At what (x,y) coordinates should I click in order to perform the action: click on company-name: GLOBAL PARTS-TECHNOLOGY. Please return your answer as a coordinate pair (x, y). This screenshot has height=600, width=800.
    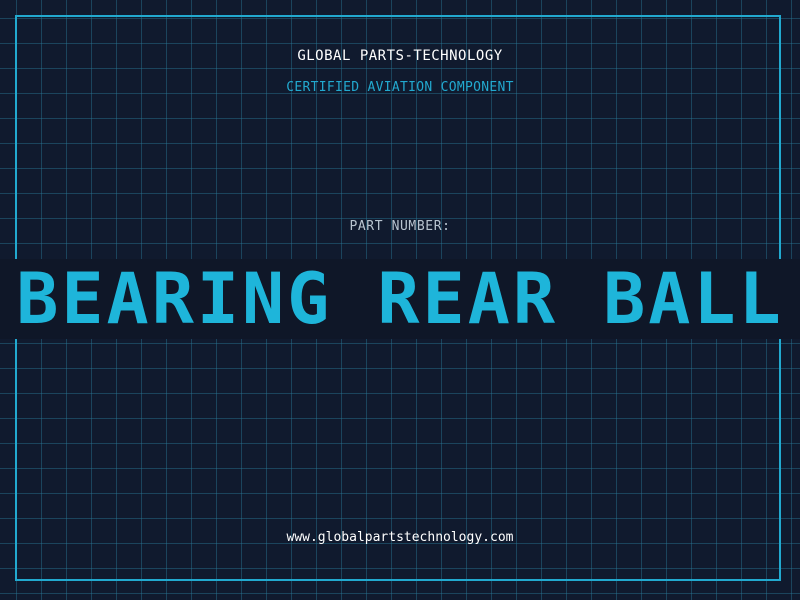
    Looking at the image, I should click on (400, 56).